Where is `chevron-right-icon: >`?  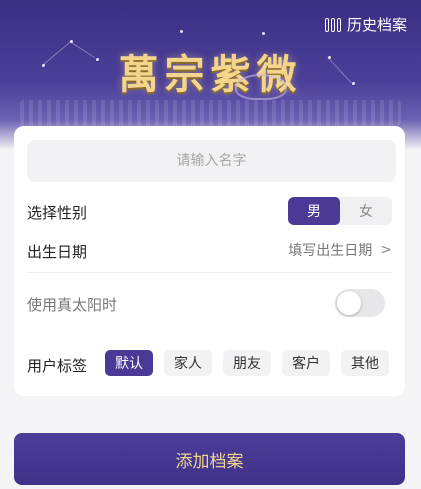
chevron-right-icon: > is located at coordinates (386, 250).